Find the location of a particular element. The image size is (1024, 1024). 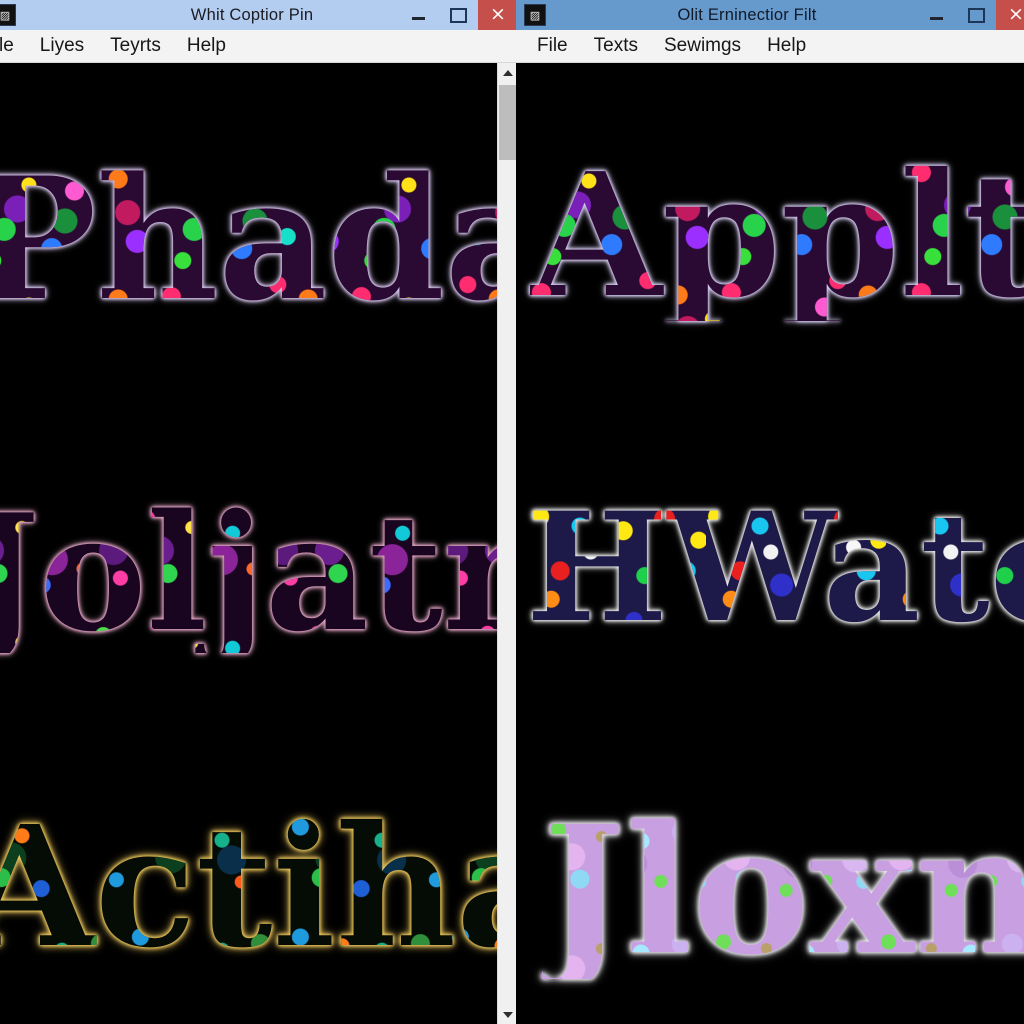

art-text-joljatnam: Joljatnam is located at coordinates (248, 573).